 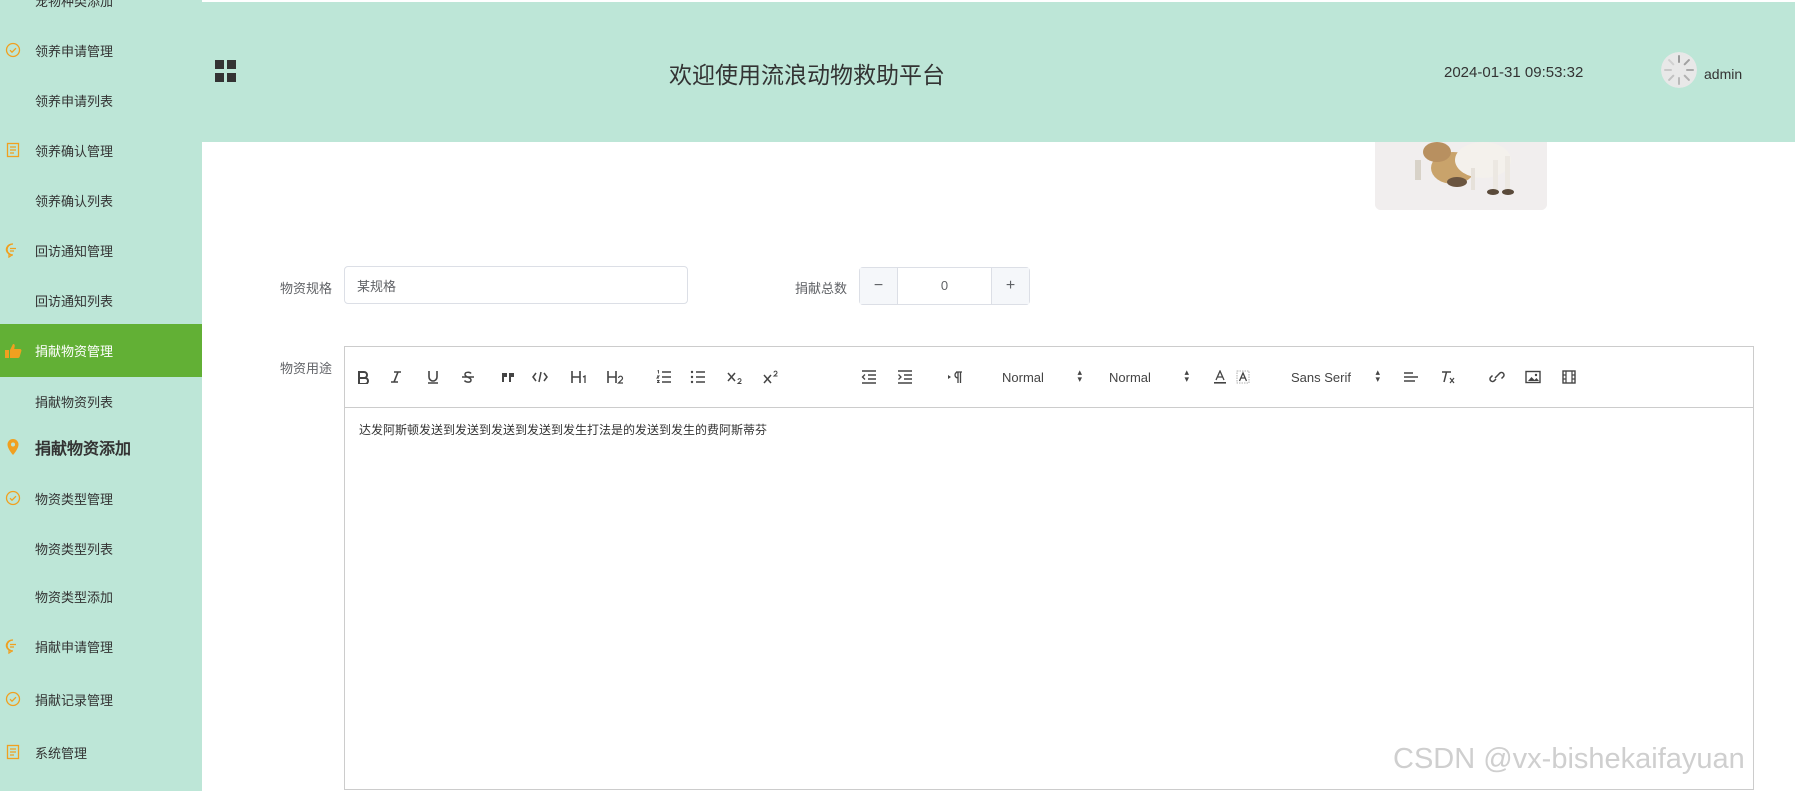 What do you see at coordinates (1243, 377) in the screenshot?
I see `background-color-icon` at bounding box center [1243, 377].